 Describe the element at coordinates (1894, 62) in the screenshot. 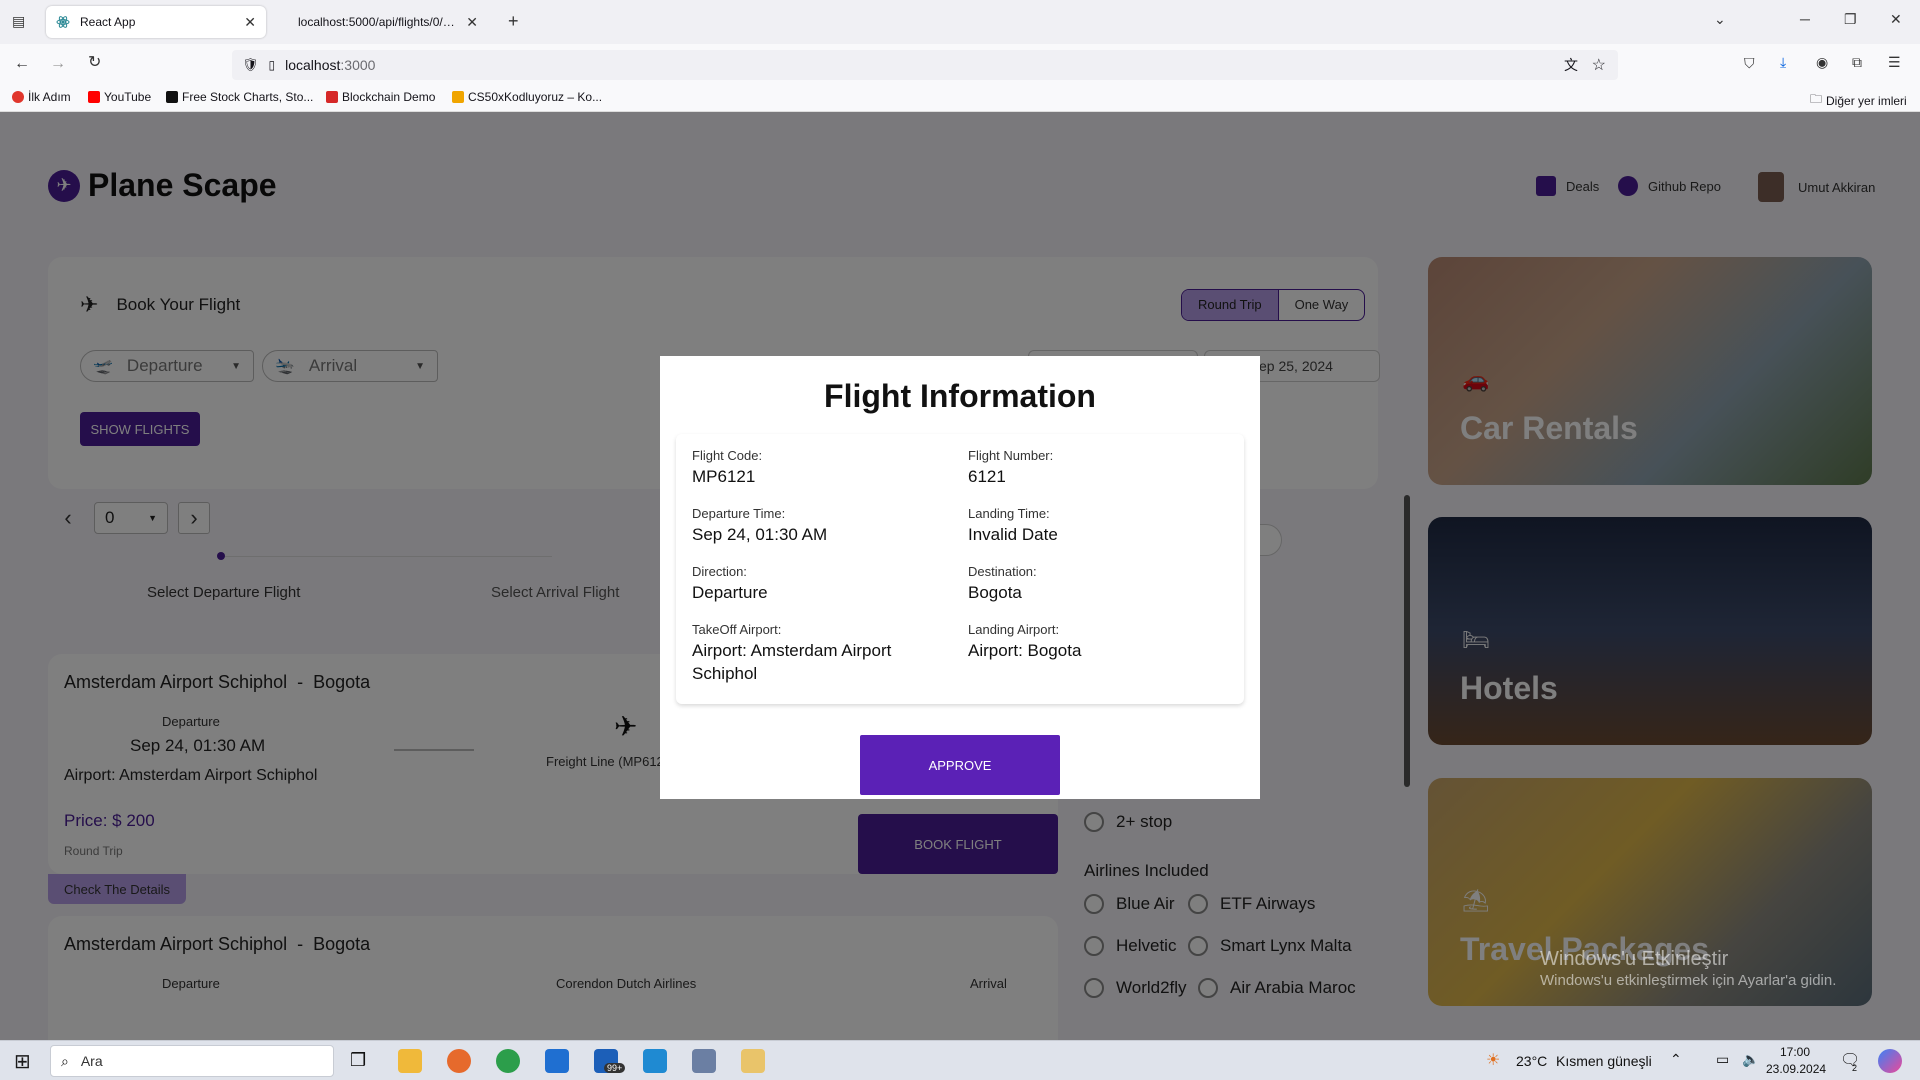

I see `menu-icon: ☰` at that location.